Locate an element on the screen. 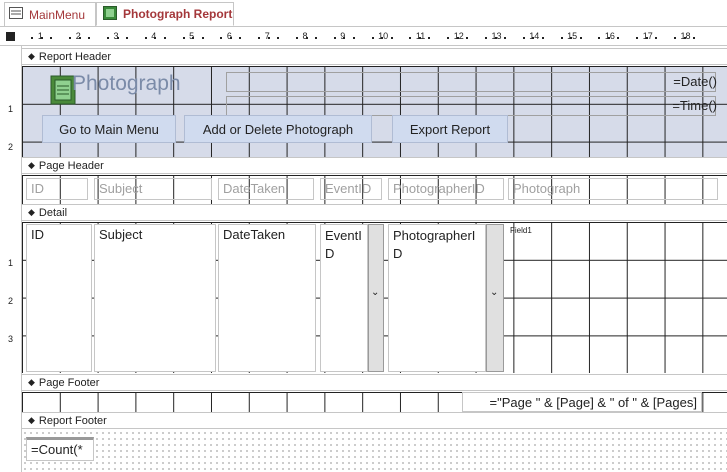  ruler-number: 5 is located at coordinates (192, 36).